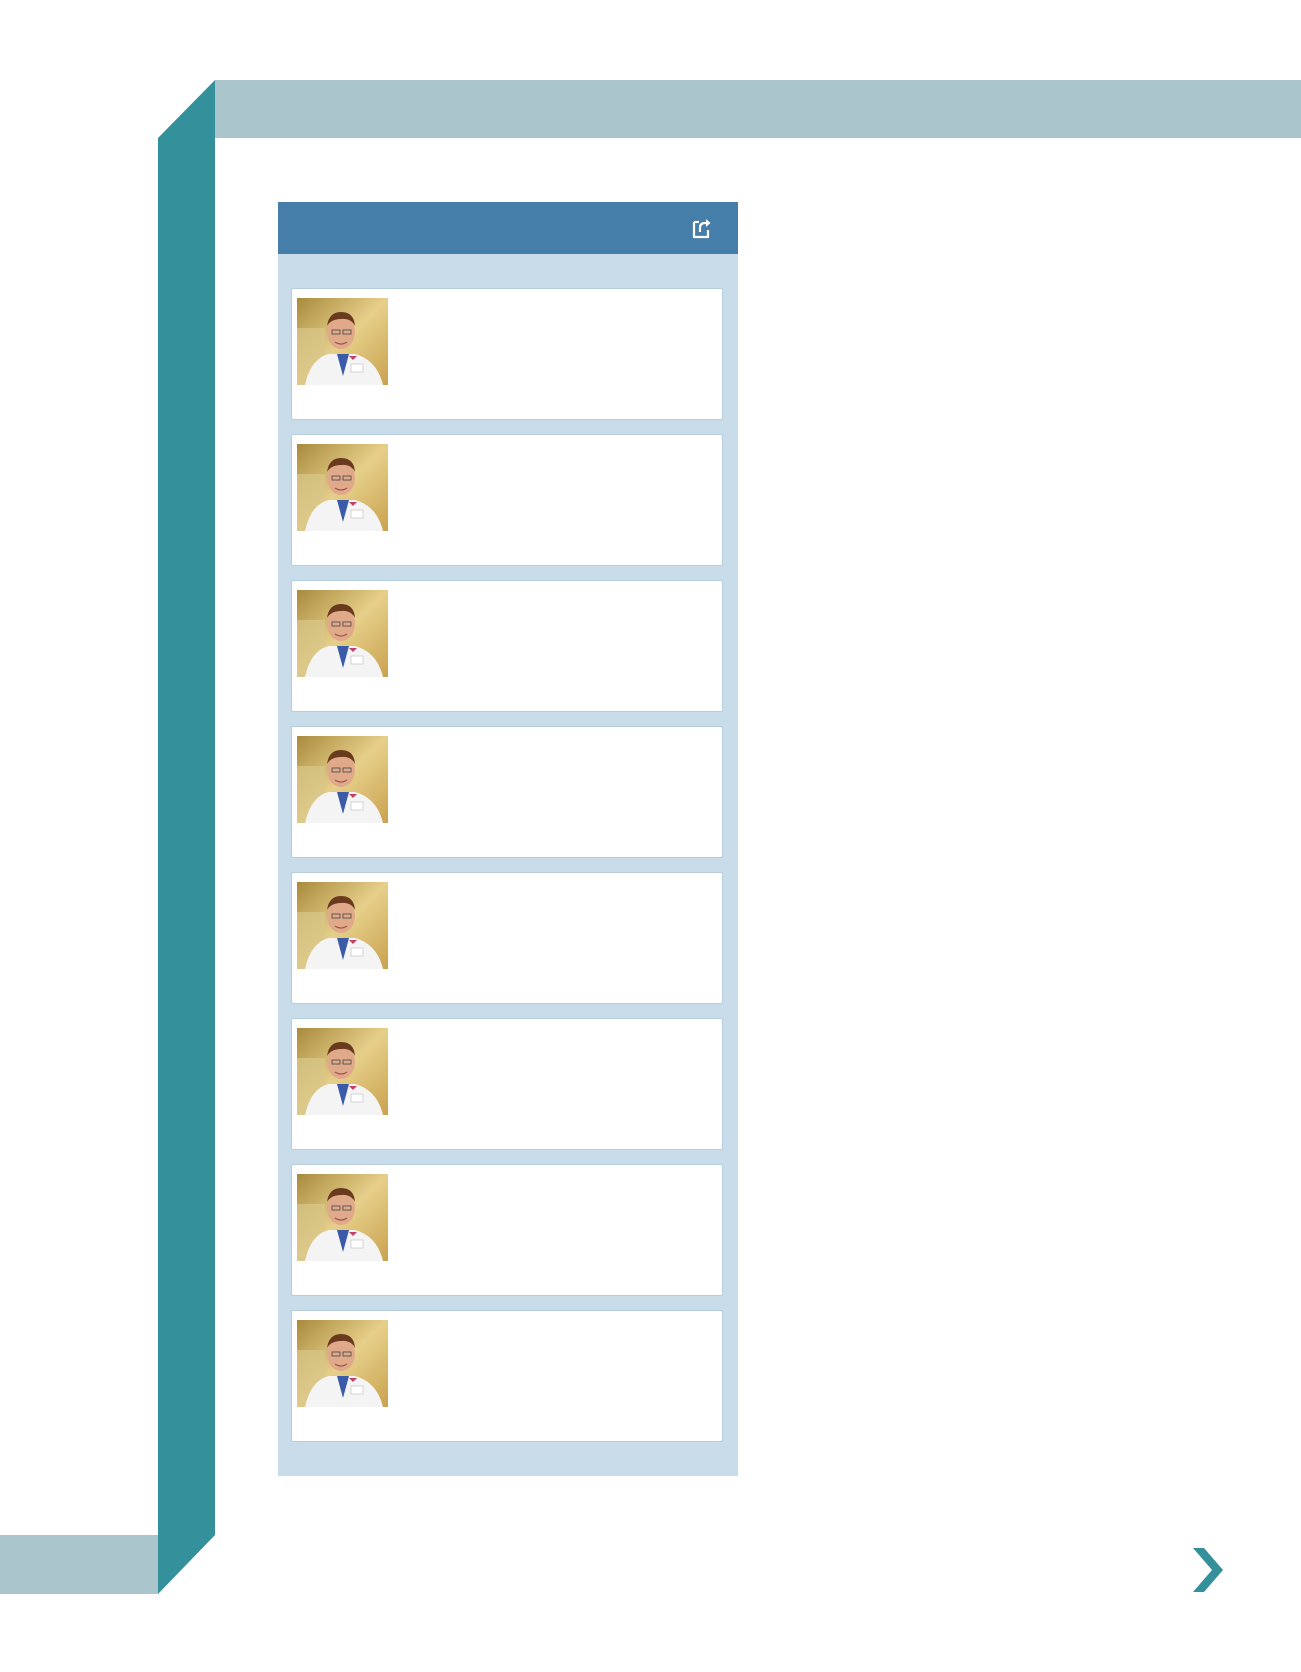  What do you see at coordinates (508, 228) in the screenshot?
I see `panel-header` at bounding box center [508, 228].